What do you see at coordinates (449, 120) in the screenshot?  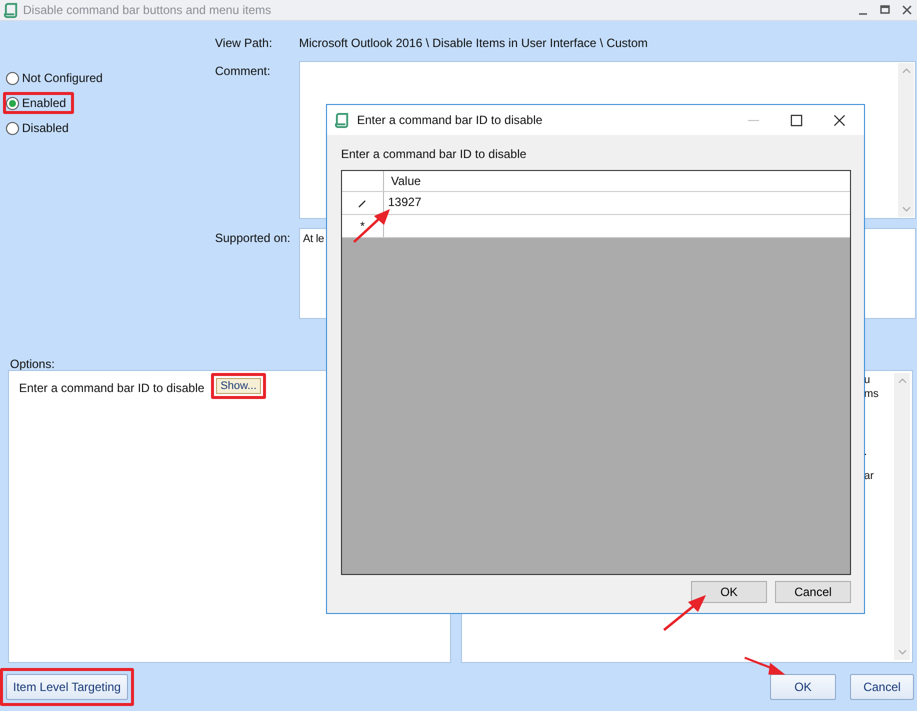 I see `dialog-title: Enter a command bar ID to disable` at bounding box center [449, 120].